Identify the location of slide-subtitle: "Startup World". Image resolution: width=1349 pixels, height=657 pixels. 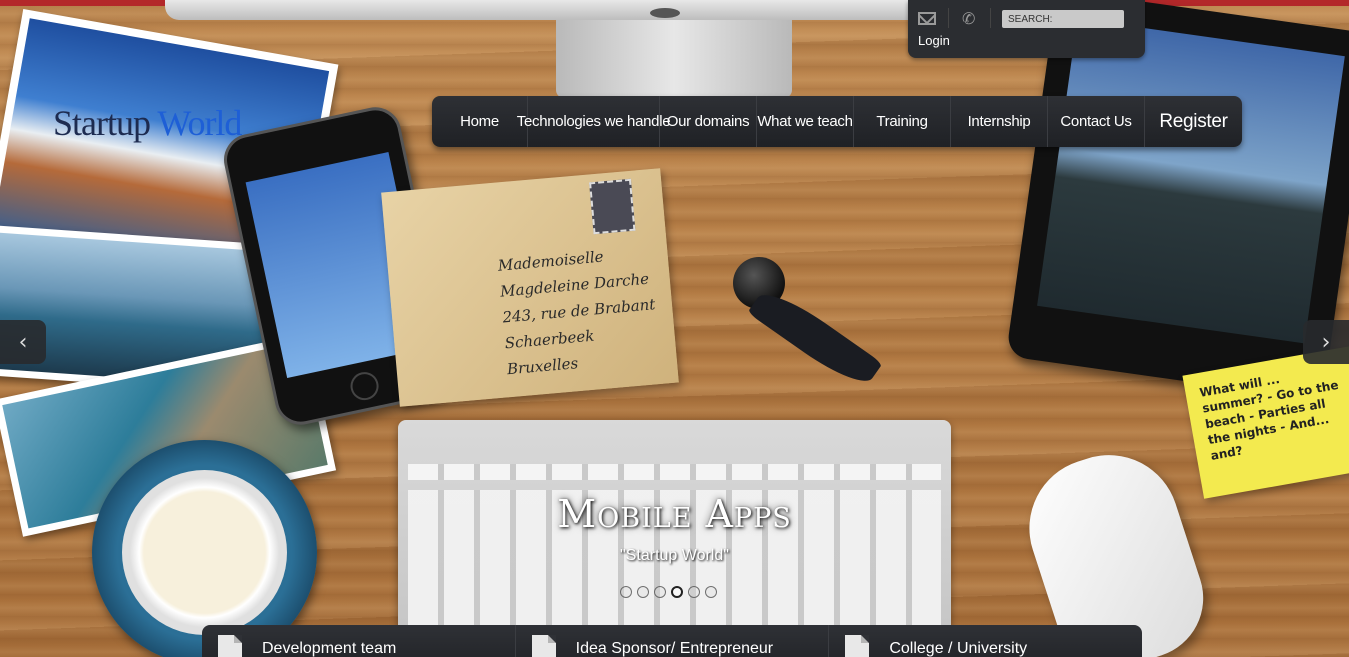
(674, 555).